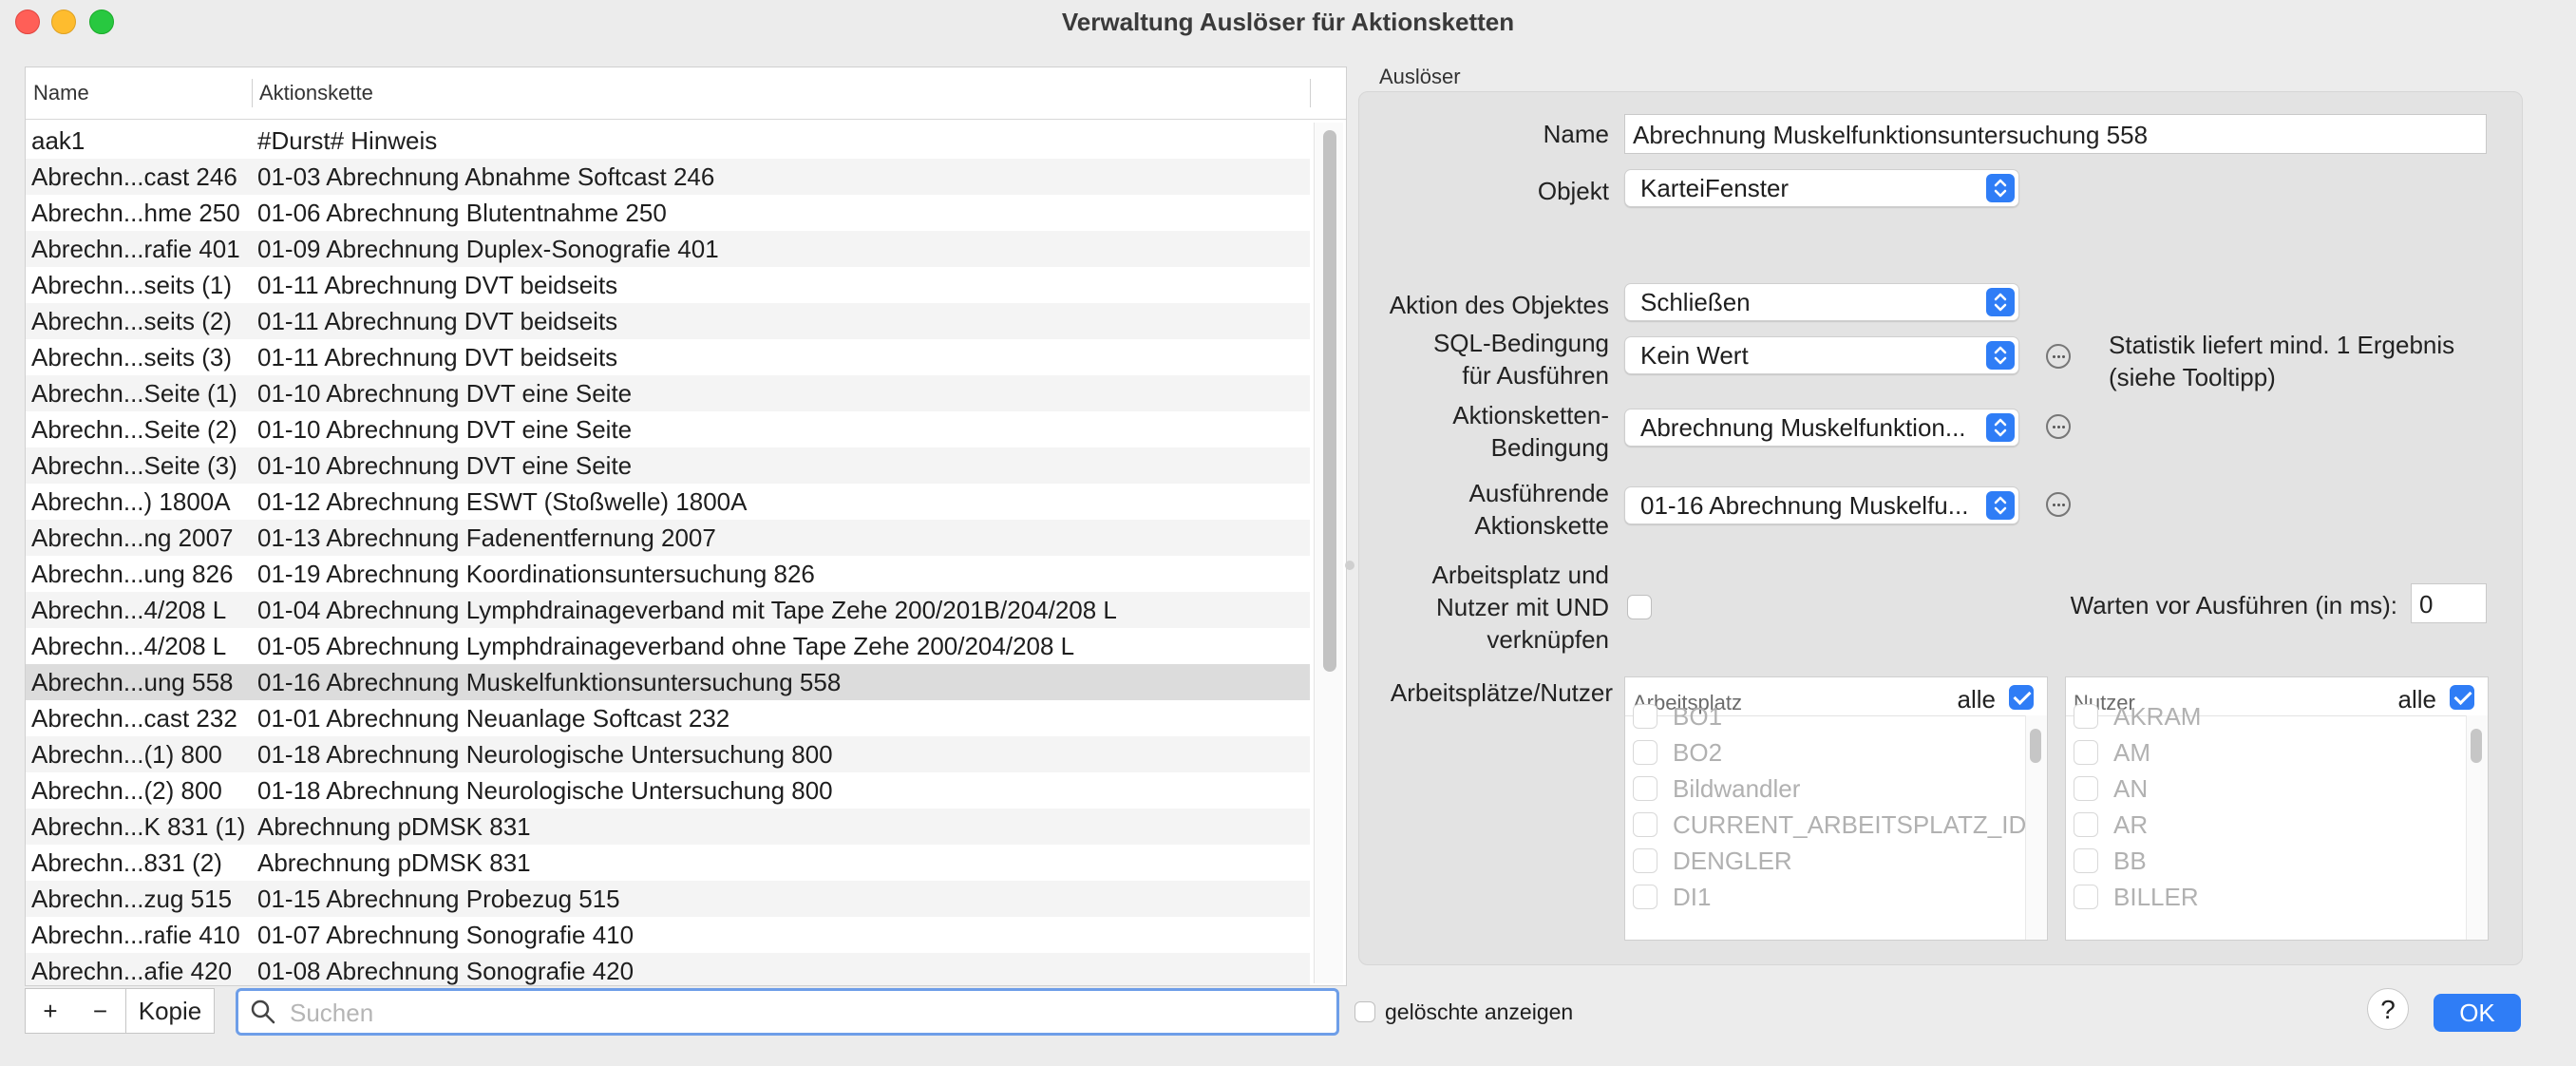  I want to click on cell-chain: 01-15 Abrechnung Probezug 515, so click(438, 899).